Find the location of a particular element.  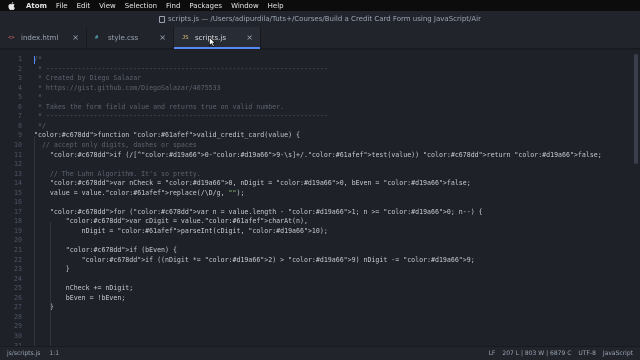

line-number: 24 is located at coordinates (18, 279).